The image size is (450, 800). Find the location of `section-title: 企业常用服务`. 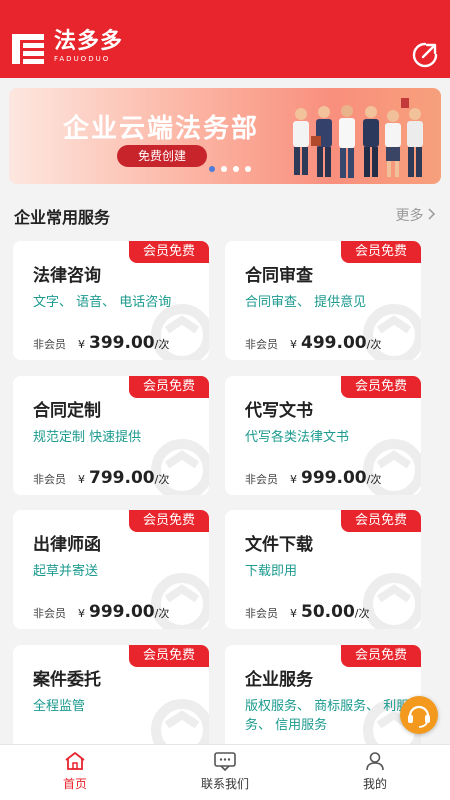

section-title: 企业常用服务 is located at coordinates (62, 217).